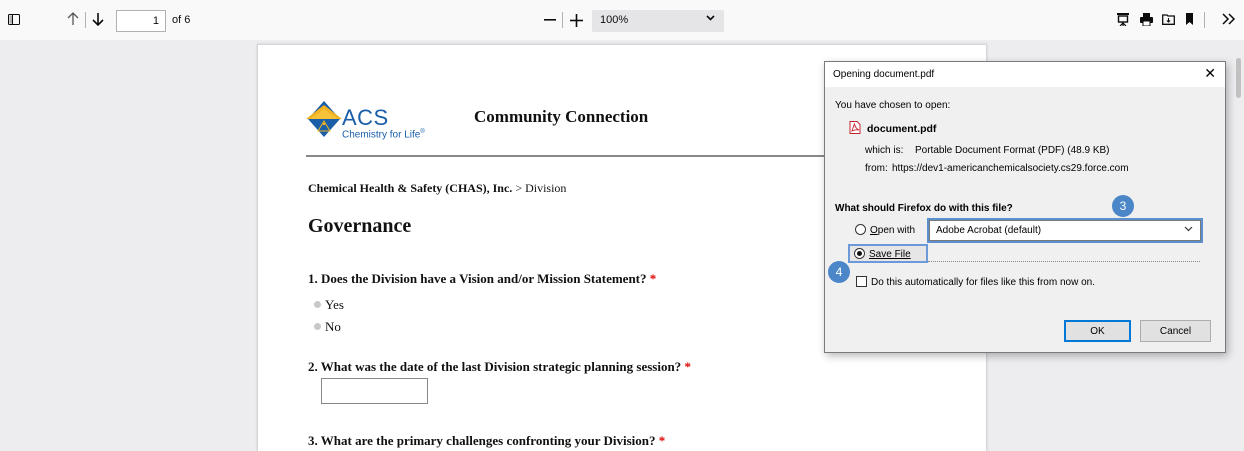 Image resolution: width=1244 pixels, height=451 pixels. I want to click on download-button, so click(1168, 19).